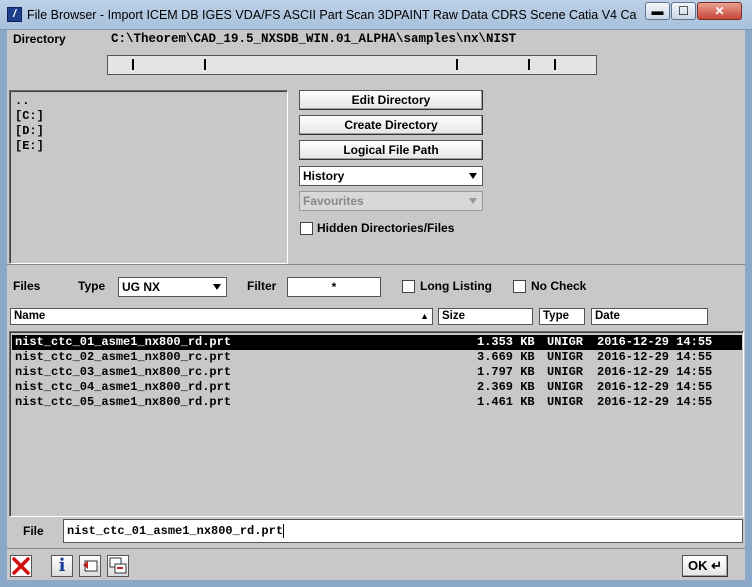 The height and width of the screenshot is (587, 752). What do you see at coordinates (123, 402) in the screenshot?
I see `file-name-cell: nist_ctc_05_asme1_nx800_rd.prt` at bounding box center [123, 402].